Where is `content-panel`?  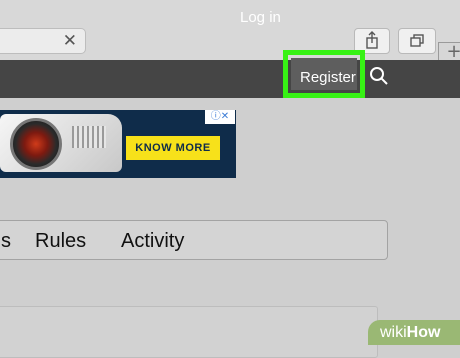
content-panel is located at coordinates (189, 332).